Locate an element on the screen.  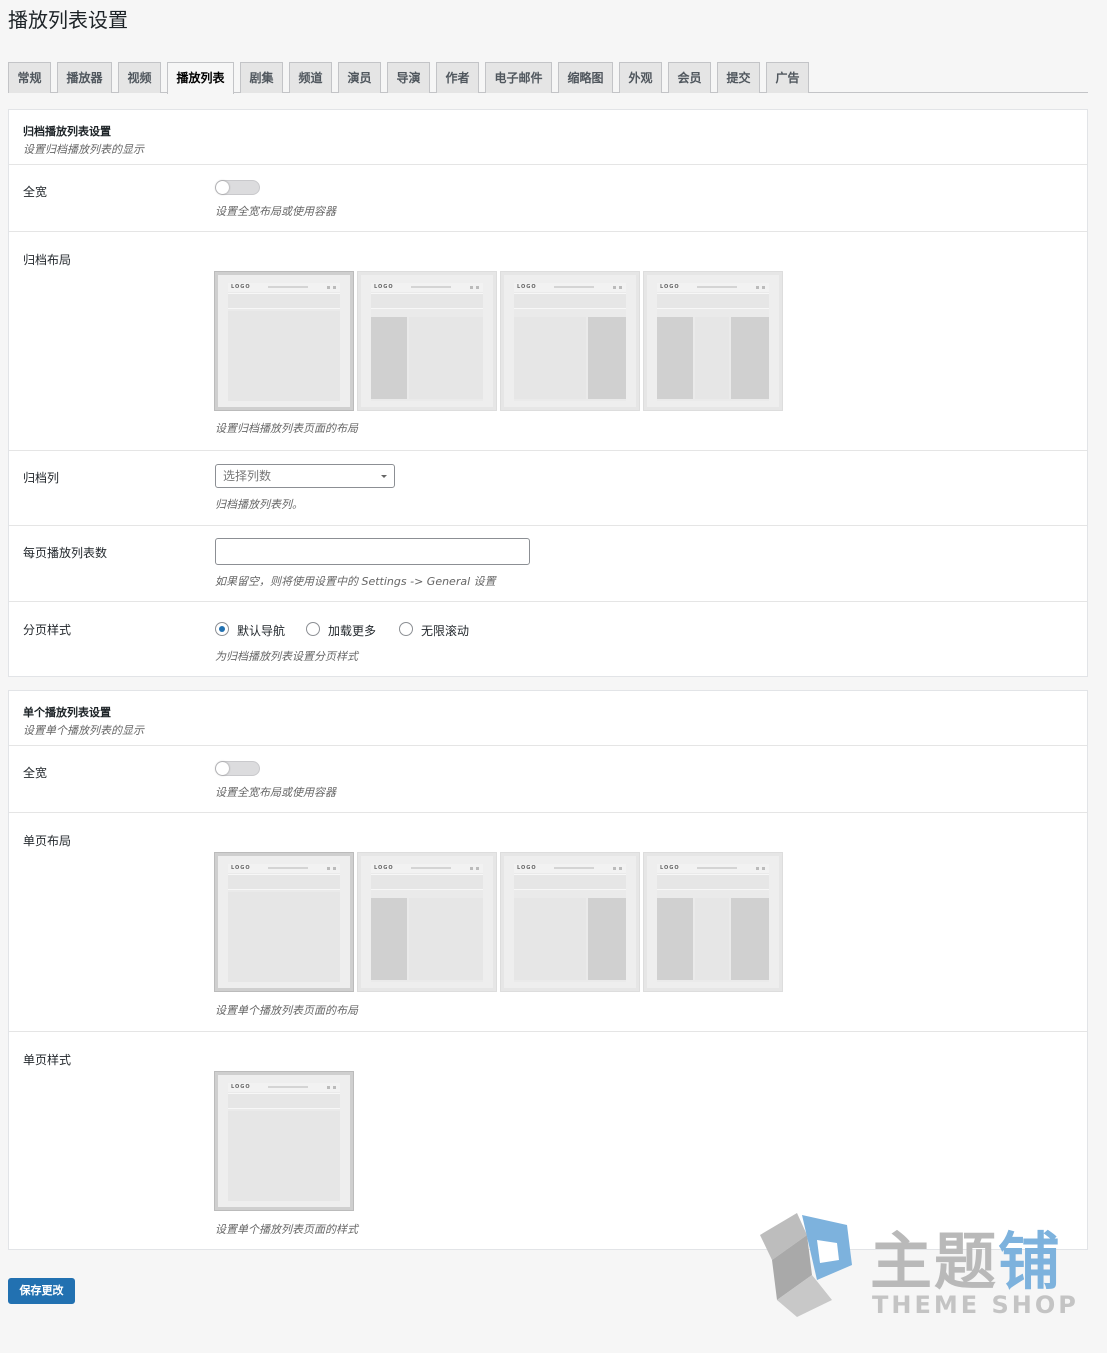
tab-email: 电子邮件 is located at coordinates (518, 77).